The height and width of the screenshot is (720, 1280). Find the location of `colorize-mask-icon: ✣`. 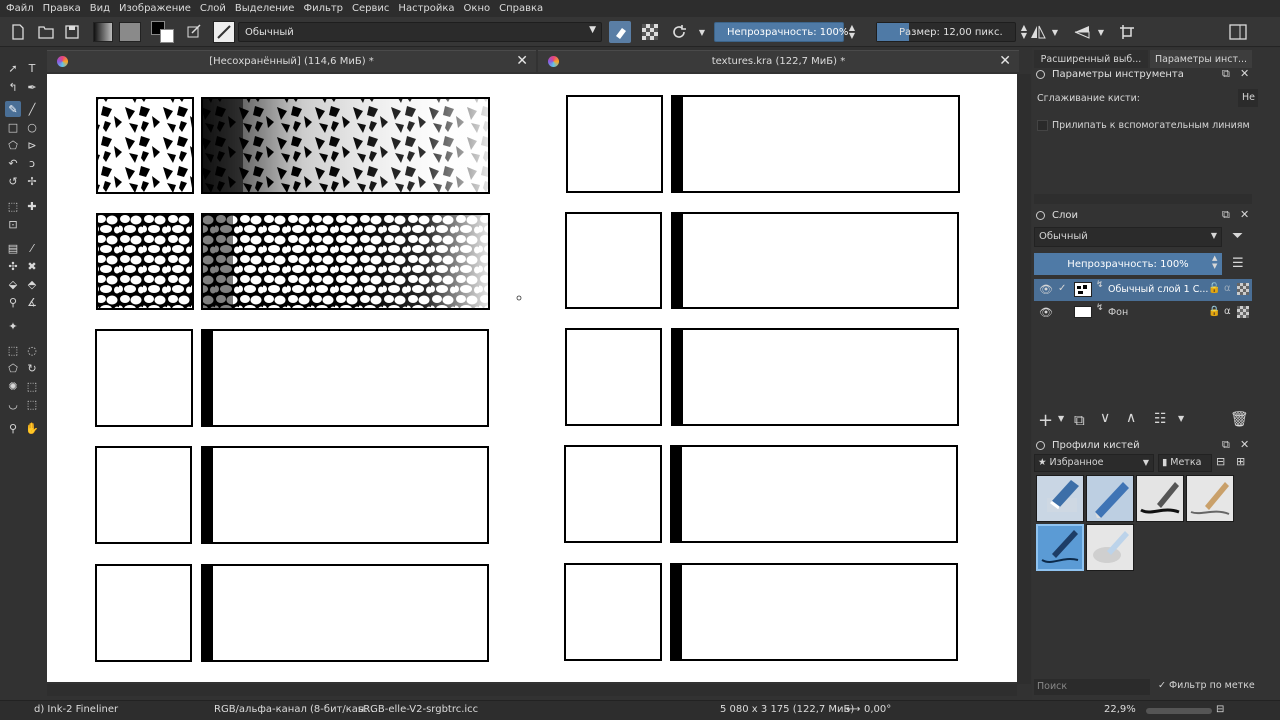

colorize-mask-icon: ✣ is located at coordinates (13, 266).